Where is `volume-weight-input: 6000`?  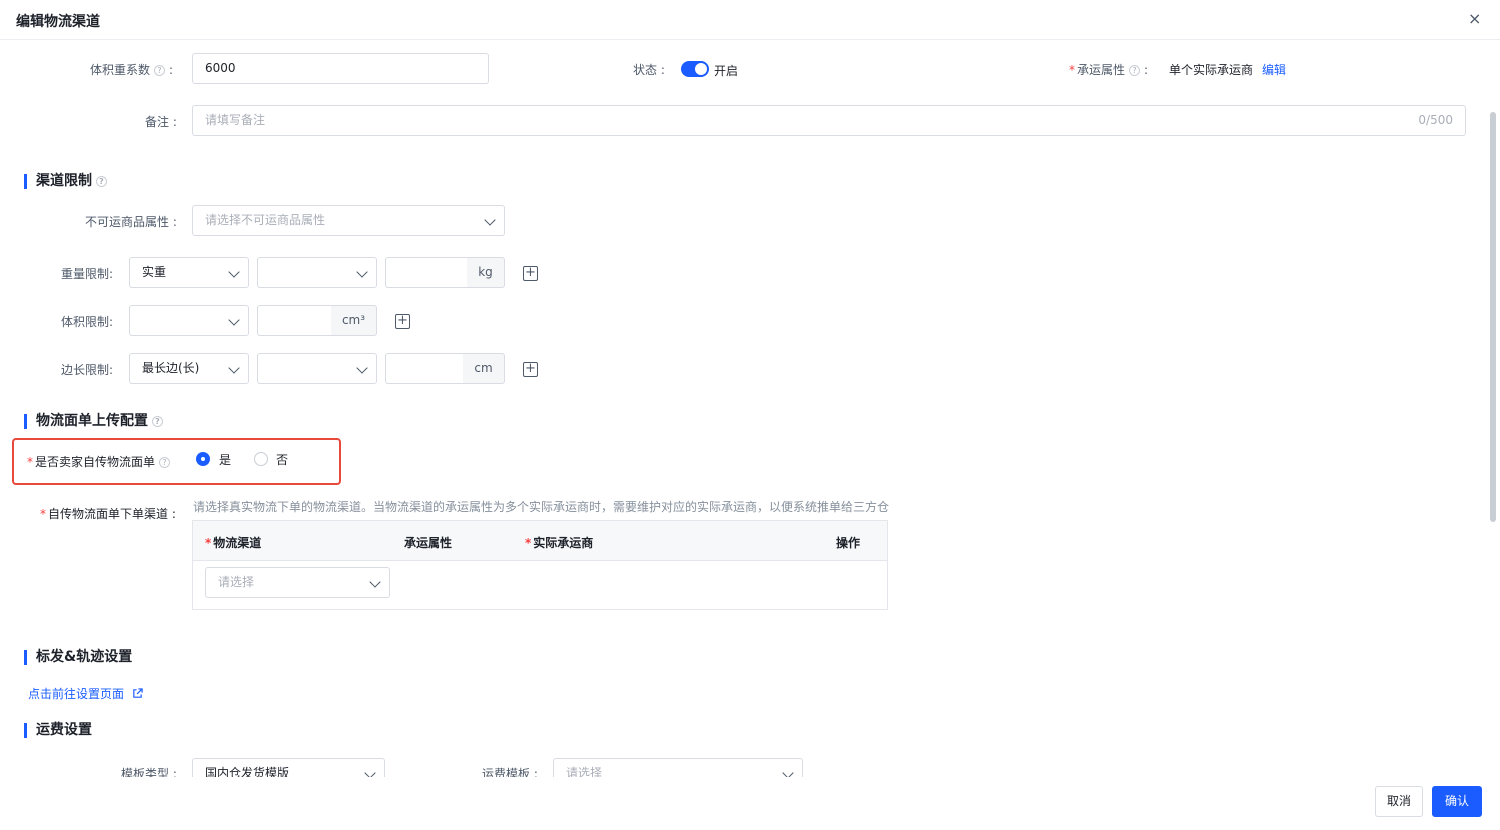
volume-weight-input: 6000 is located at coordinates (340, 68).